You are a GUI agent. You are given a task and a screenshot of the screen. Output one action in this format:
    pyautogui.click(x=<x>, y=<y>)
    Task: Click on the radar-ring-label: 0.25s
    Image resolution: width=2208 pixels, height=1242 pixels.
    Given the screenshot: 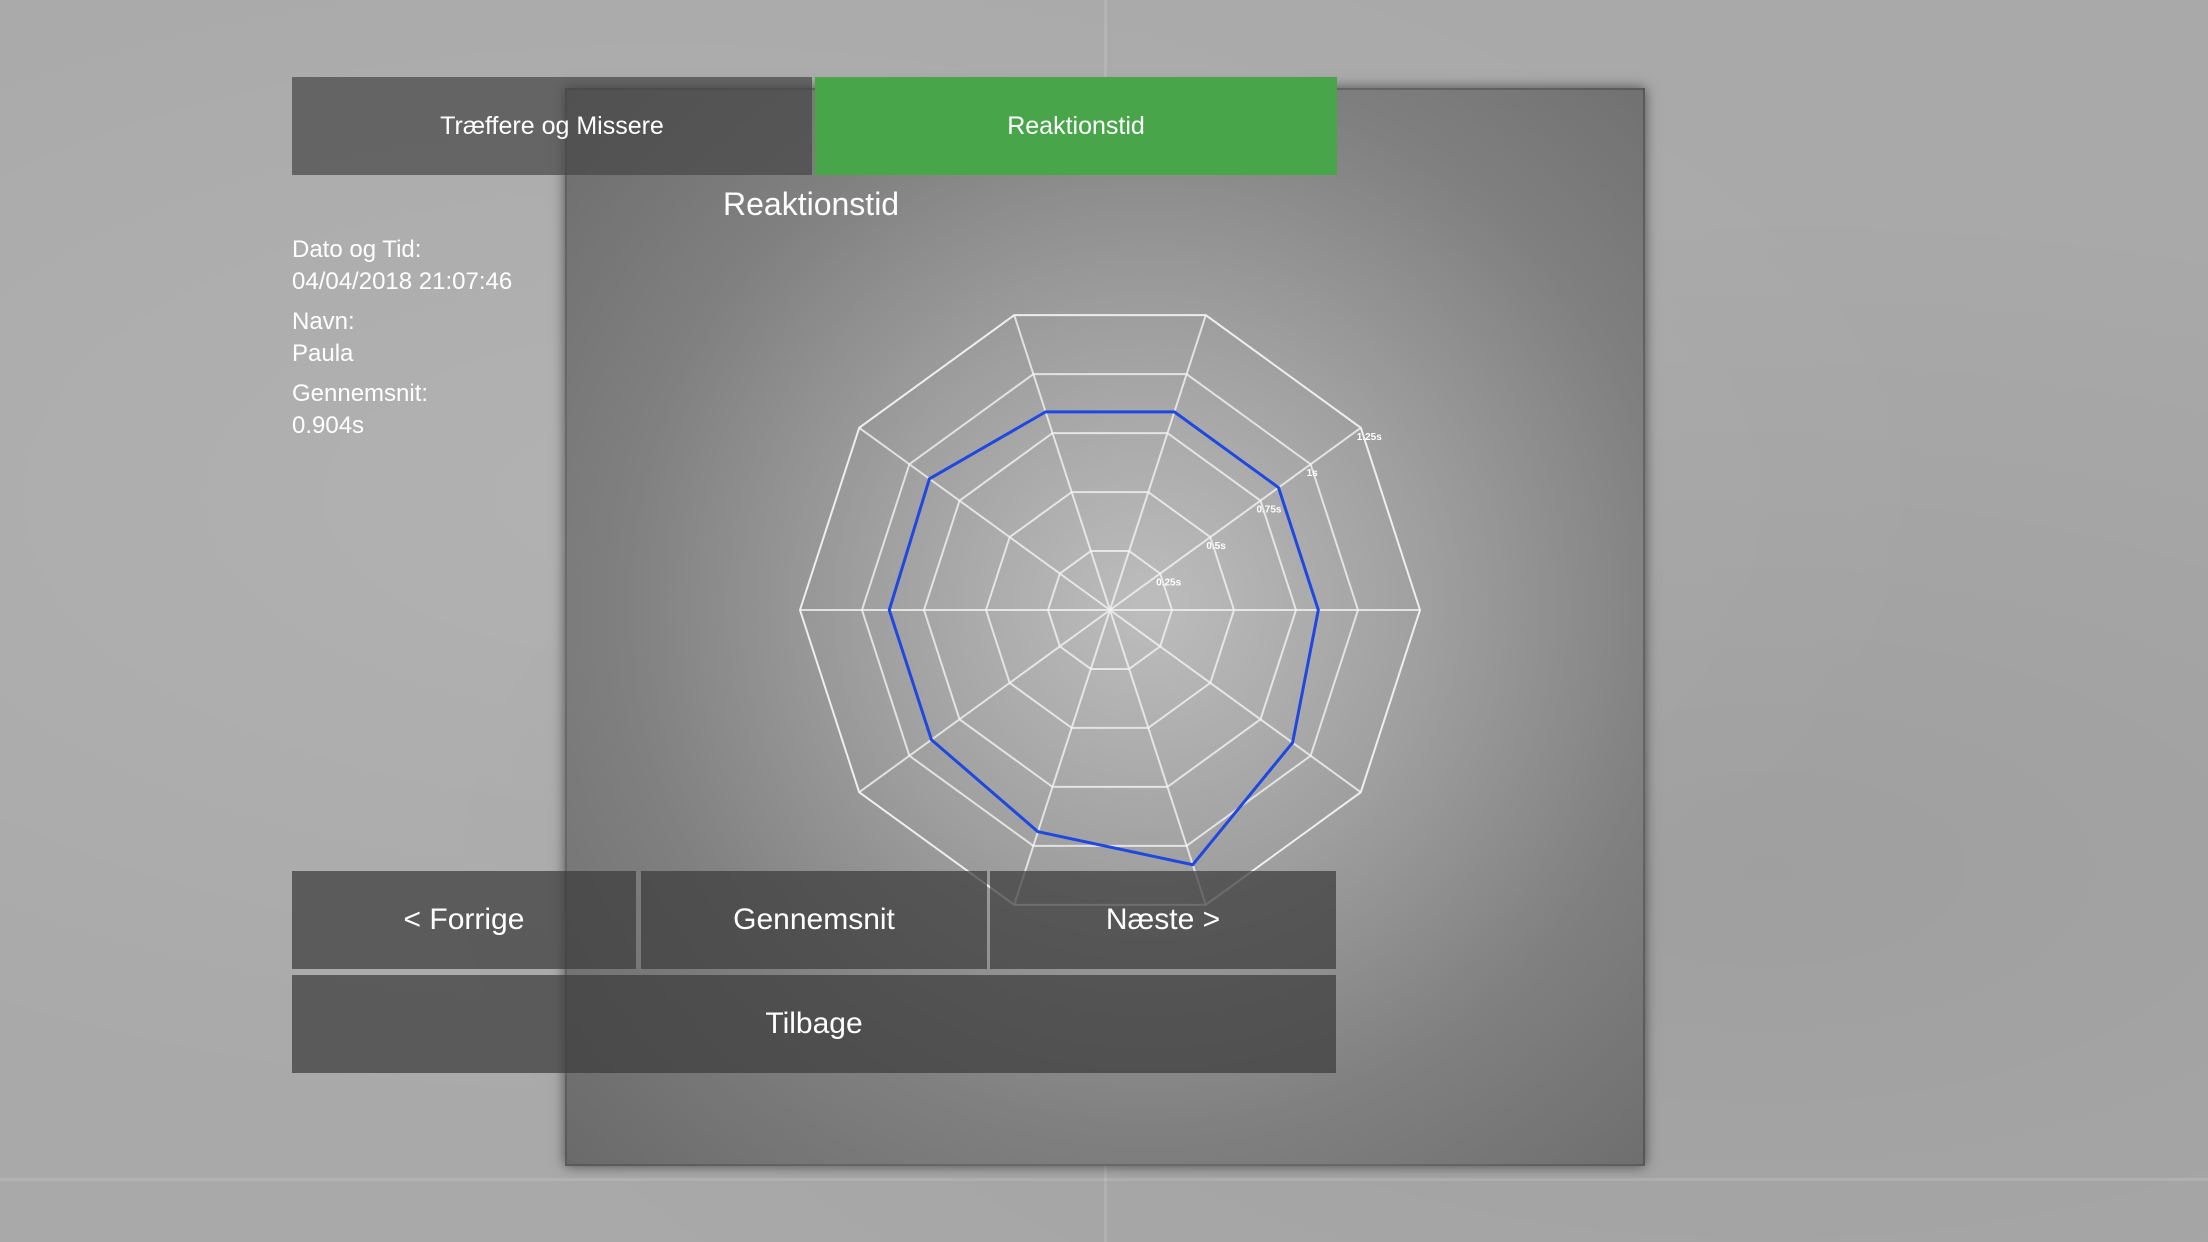 What is the action you would take?
    pyautogui.click(x=1168, y=583)
    